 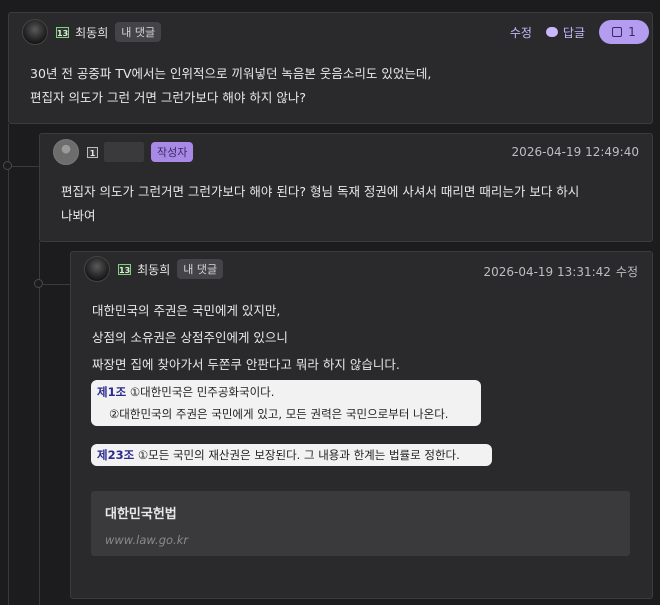 I want to click on like-count: 1, so click(x=632, y=32).